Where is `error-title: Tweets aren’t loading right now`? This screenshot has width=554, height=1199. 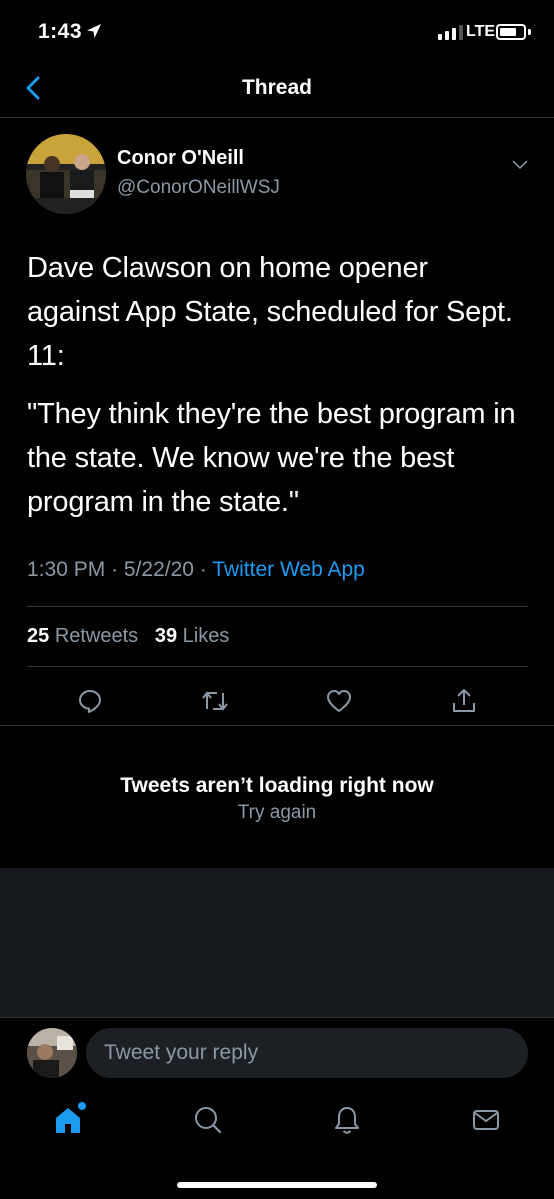 error-title: Tweets aren’t loading right now is located at coordinates (277, 785).